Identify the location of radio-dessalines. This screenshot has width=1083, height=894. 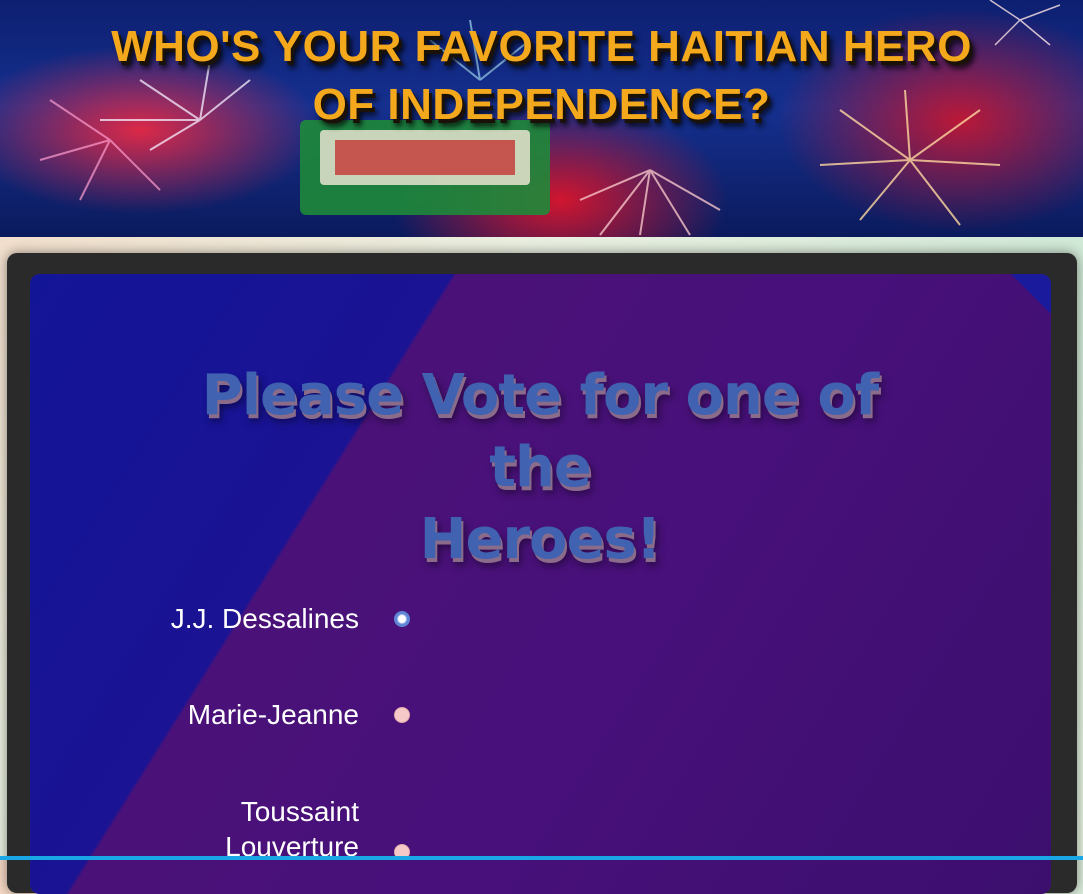
(402, 618).